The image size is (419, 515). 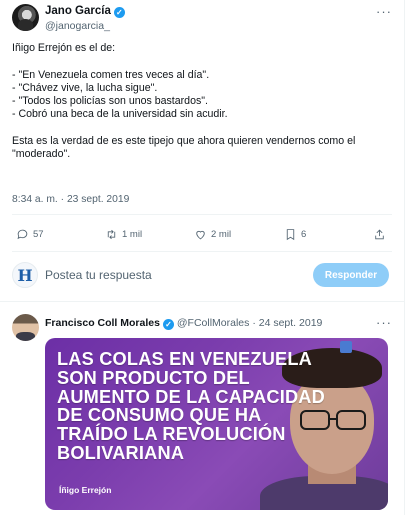 What do you see at coordinates (64, 48) in the screenshot?
I see `tweet-text-line: Iñigo Errejón es el de:` at bounding box center [64, 48].